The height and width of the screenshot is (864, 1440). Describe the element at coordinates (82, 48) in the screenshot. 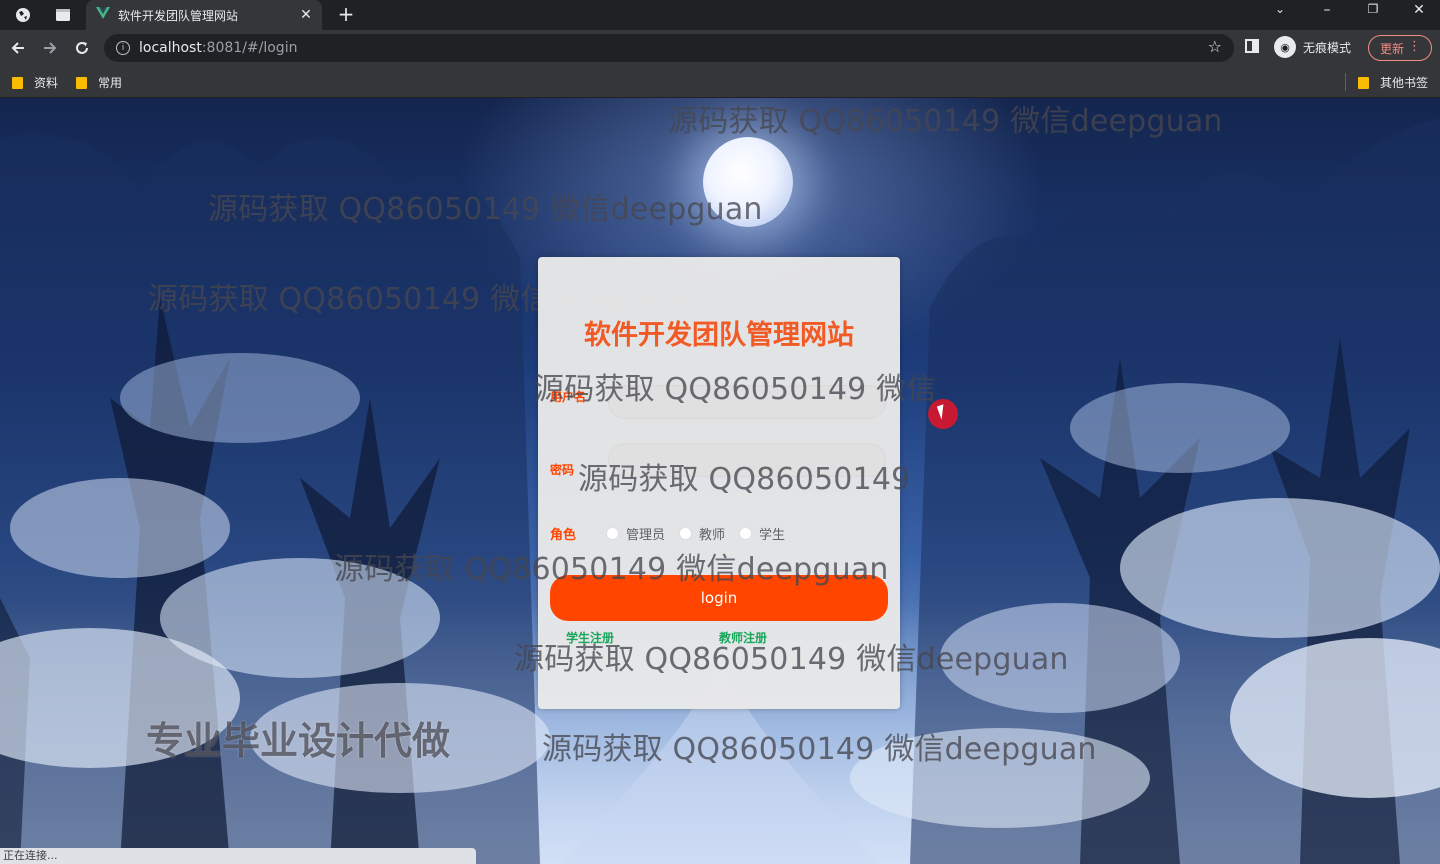

I see `reload-icon` at that location.